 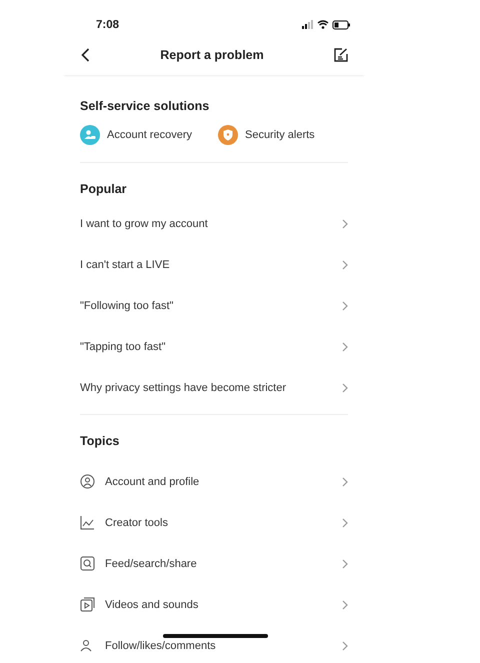 I want to click on section-heading: Topics, so click(x=100, y=441).